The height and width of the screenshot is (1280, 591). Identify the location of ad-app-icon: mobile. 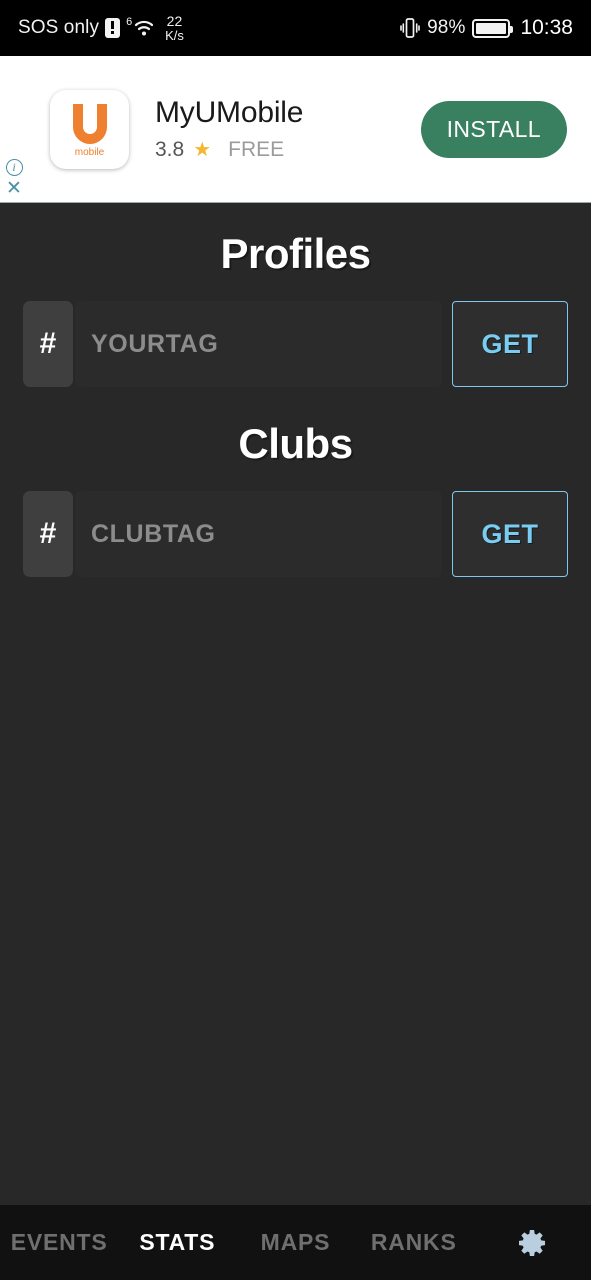
(89, 129).